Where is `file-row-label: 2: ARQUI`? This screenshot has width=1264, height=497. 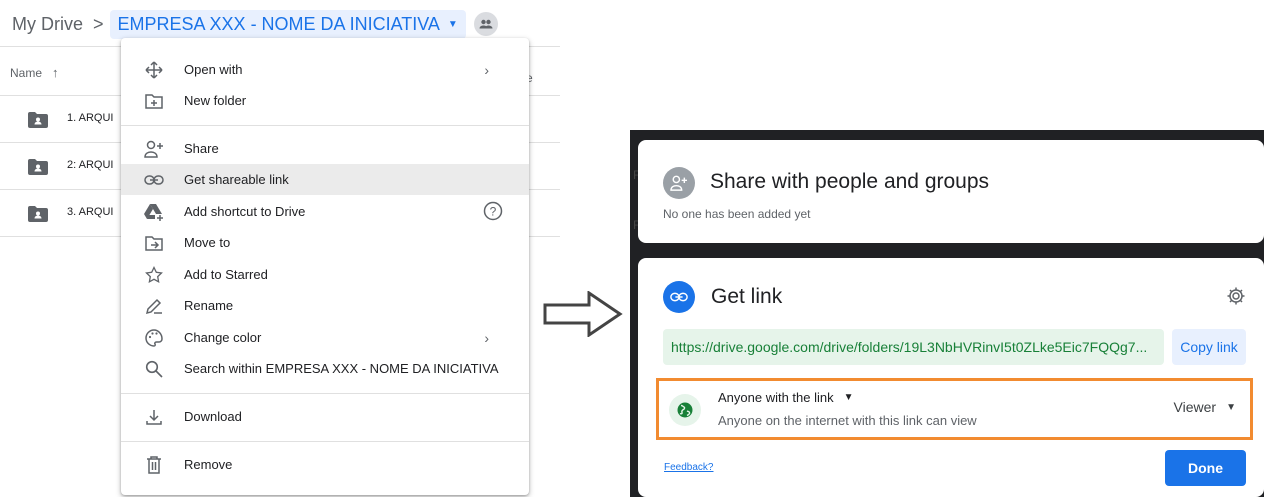
file-row-label: 2: ARQUI is located at coordinates (90, 165).